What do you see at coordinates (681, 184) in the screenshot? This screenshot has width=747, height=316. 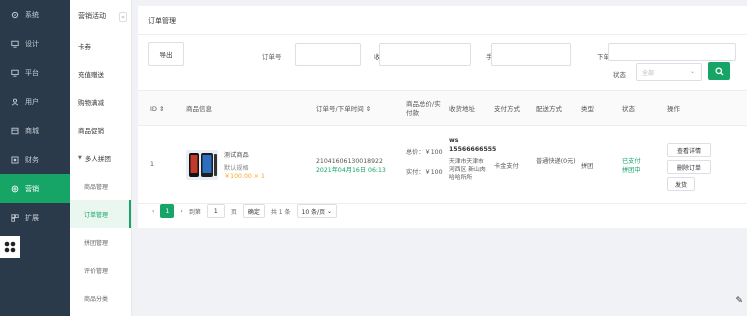 I see `ship-button: 发货` at bounding box center [681, 184].